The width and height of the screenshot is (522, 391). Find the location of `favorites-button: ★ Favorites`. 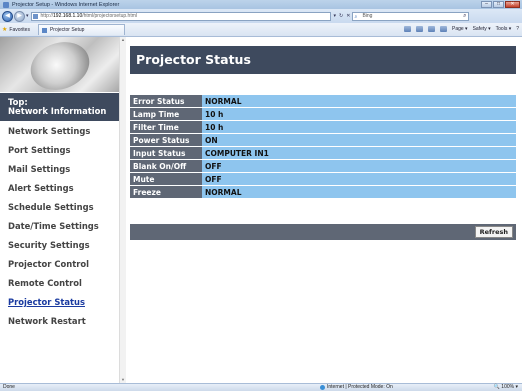

favorites-button: ★ Favorites is located at coordinates (16, 30).